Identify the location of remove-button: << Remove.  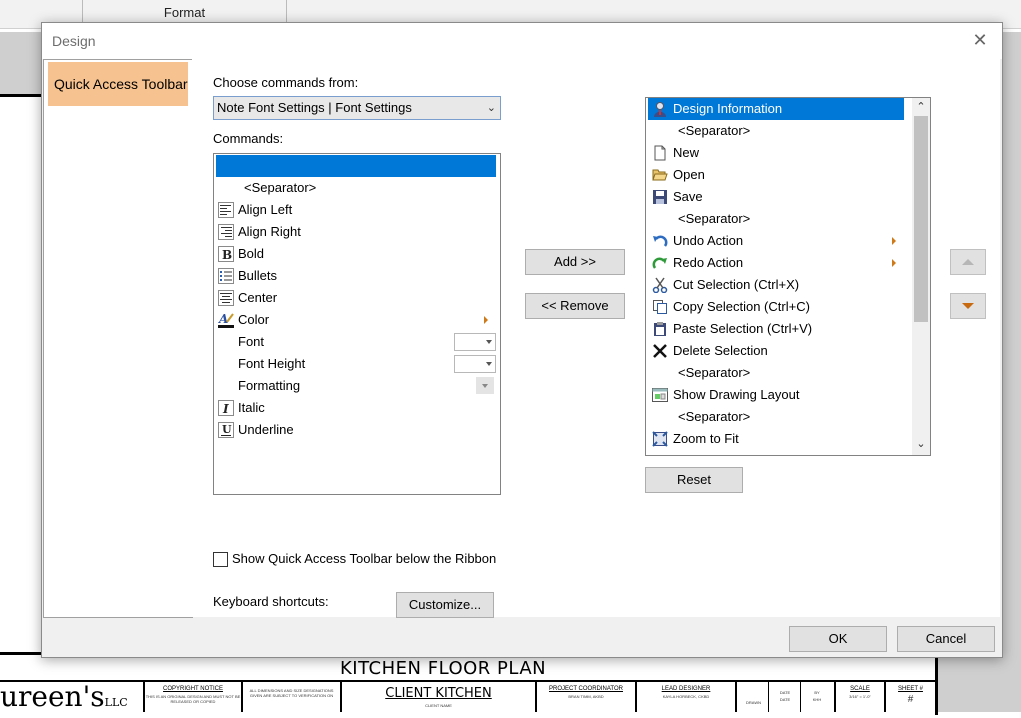
(575, 306).